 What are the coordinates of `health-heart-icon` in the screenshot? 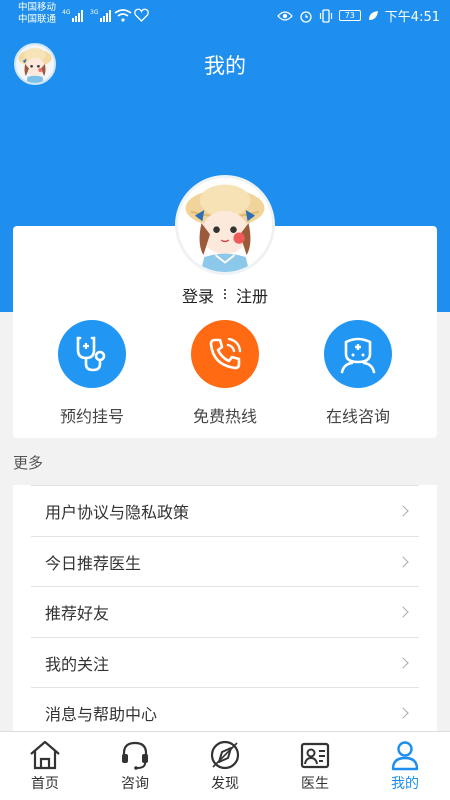 It's located at (141, 15).